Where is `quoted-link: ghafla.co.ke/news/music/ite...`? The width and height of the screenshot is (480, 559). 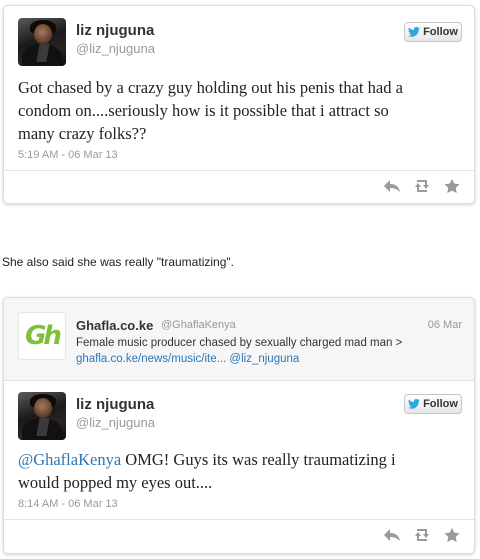
quoted-link: ghafla.co.ke/news/music/ite... is located at coordinates (151, 359).